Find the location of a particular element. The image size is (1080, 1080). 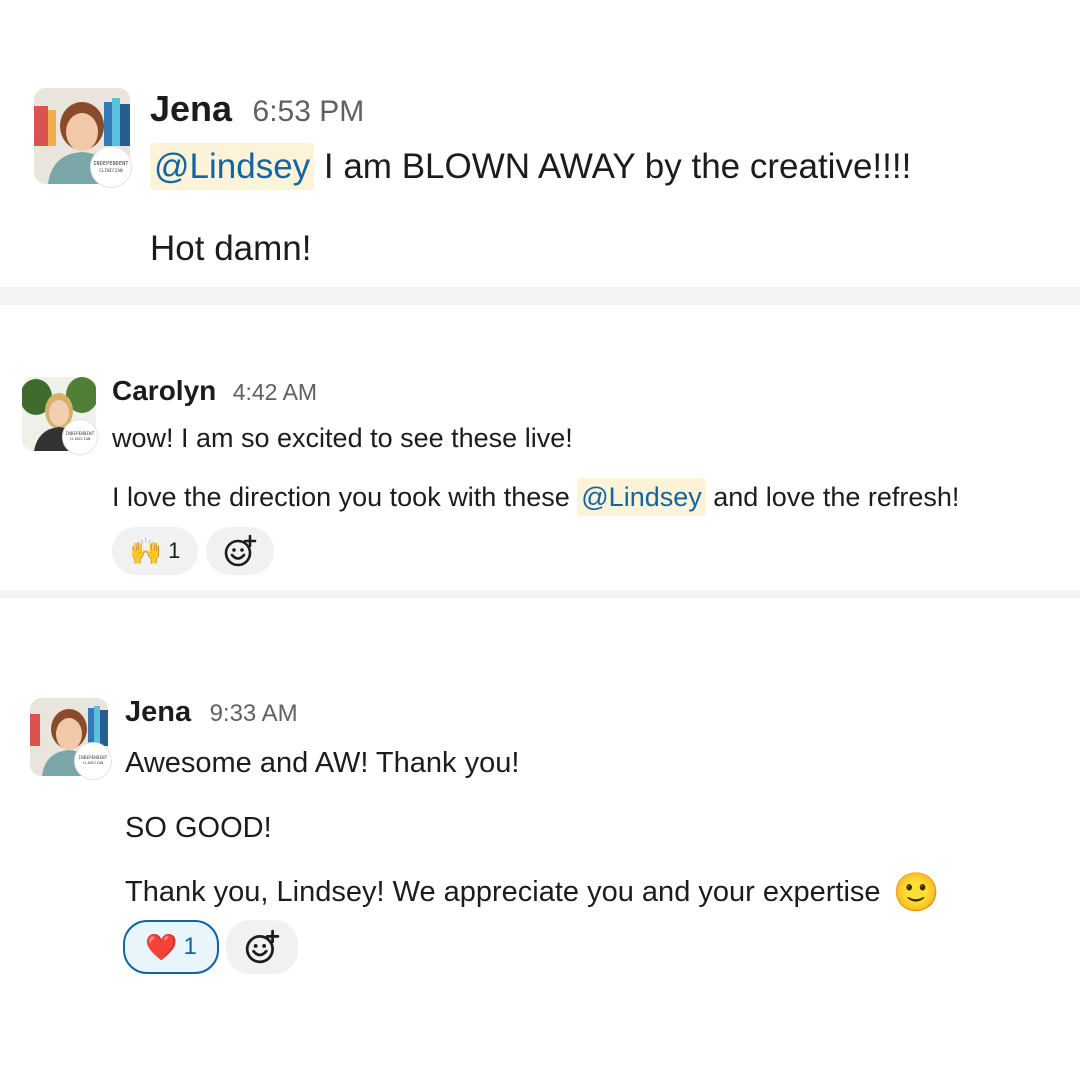

reaction-raised-hands: 🙌 1 is located at coordinates (155, 551).